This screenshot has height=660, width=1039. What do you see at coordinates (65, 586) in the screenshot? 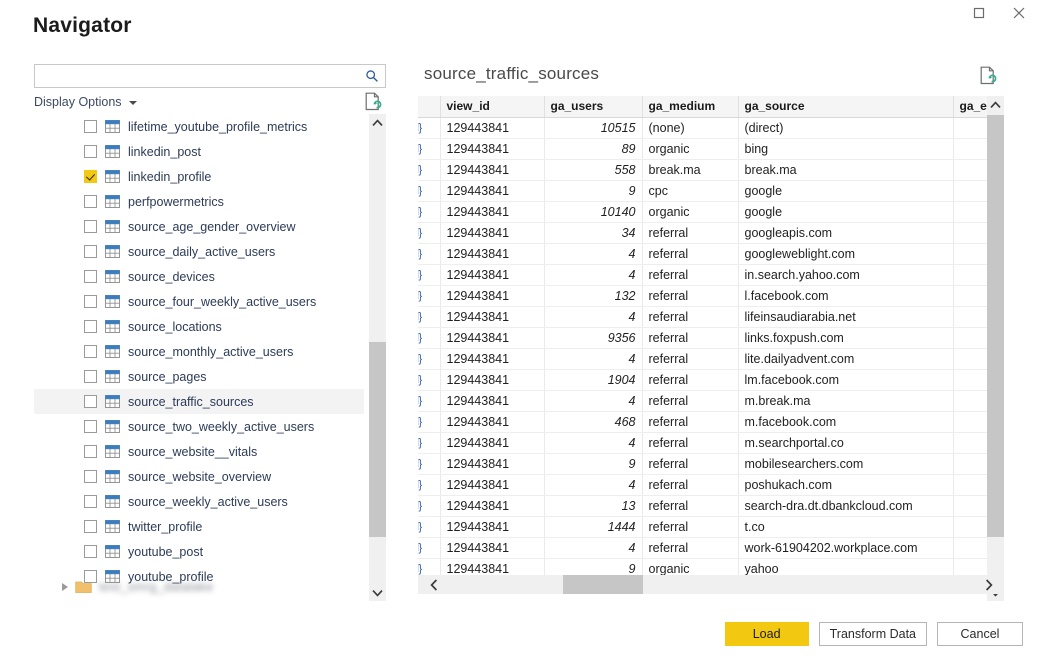
I see `expand-triangle-icon` at bounding box center [65, 586].